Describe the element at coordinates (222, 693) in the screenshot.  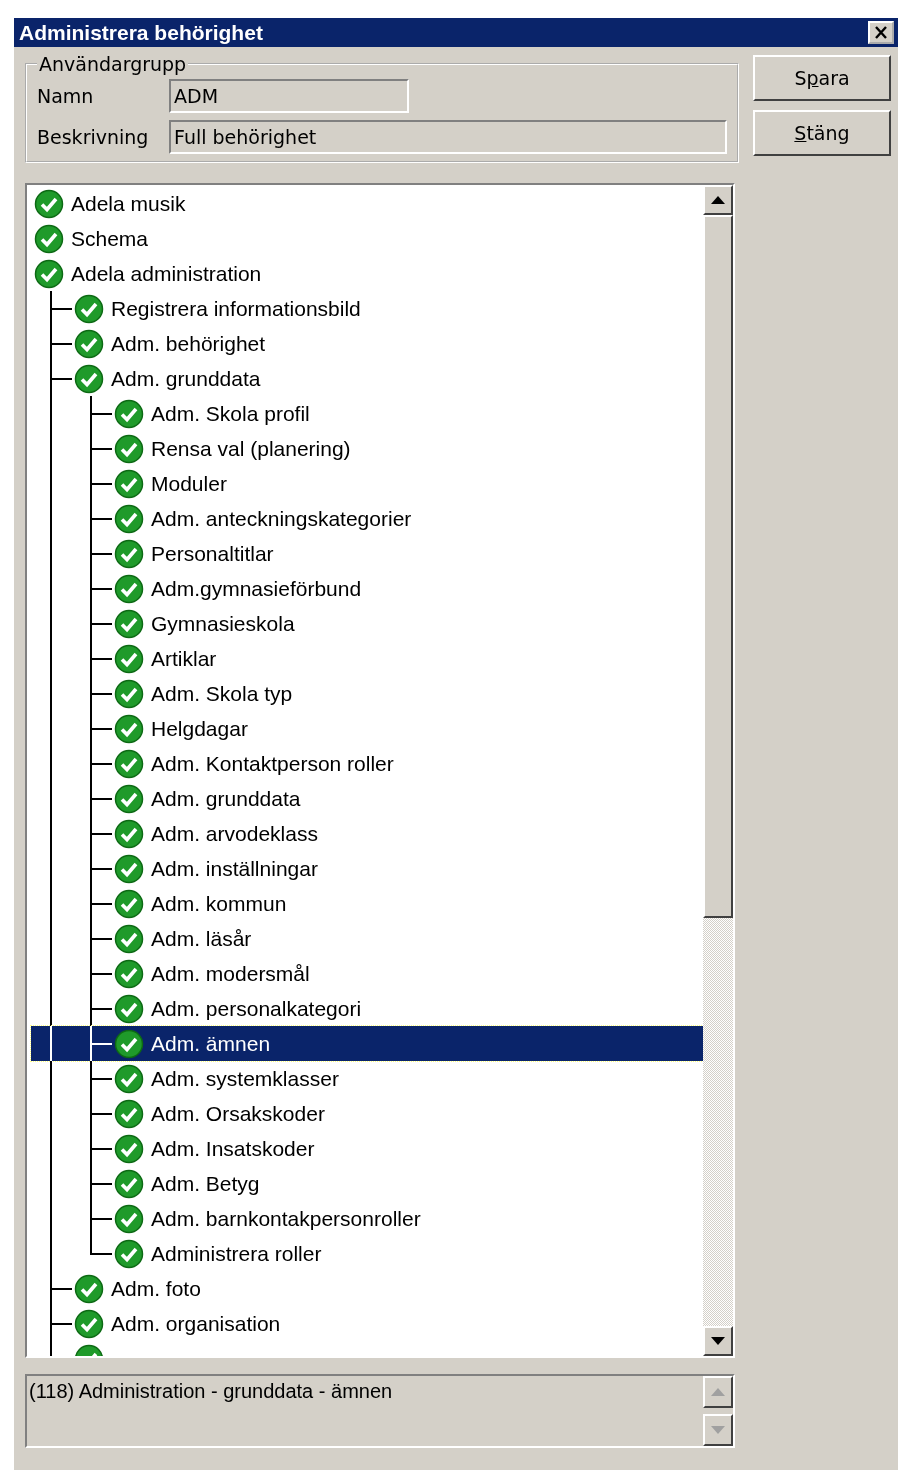
I see `tree-item-label: Adm. Skola typ` at that location.